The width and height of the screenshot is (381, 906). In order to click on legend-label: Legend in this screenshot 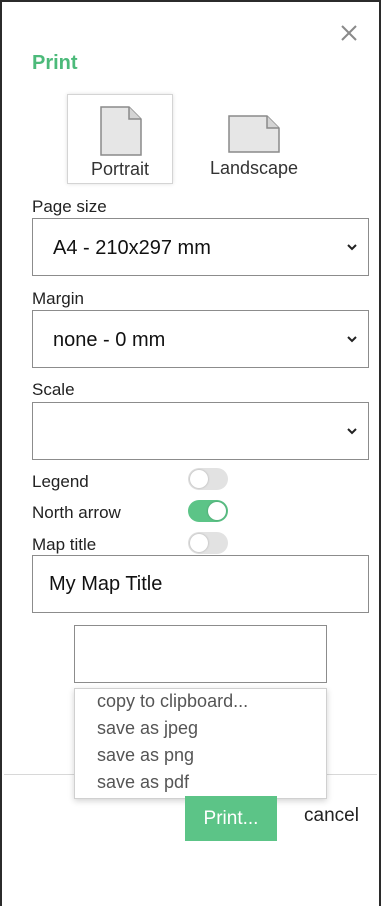, I will do `click(60, 481)`.